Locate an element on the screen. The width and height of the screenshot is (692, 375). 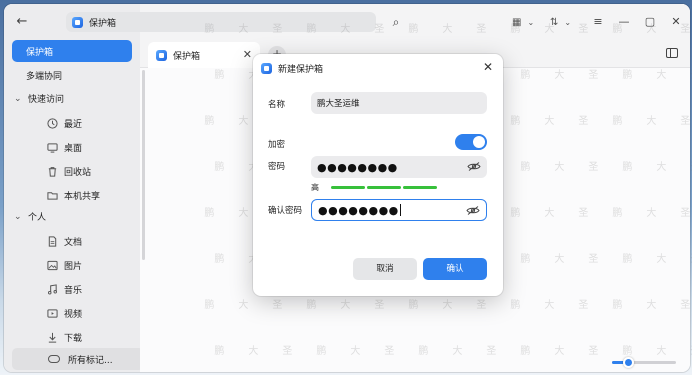
confirm-button: 确认 is located at coordinates (455, 269).